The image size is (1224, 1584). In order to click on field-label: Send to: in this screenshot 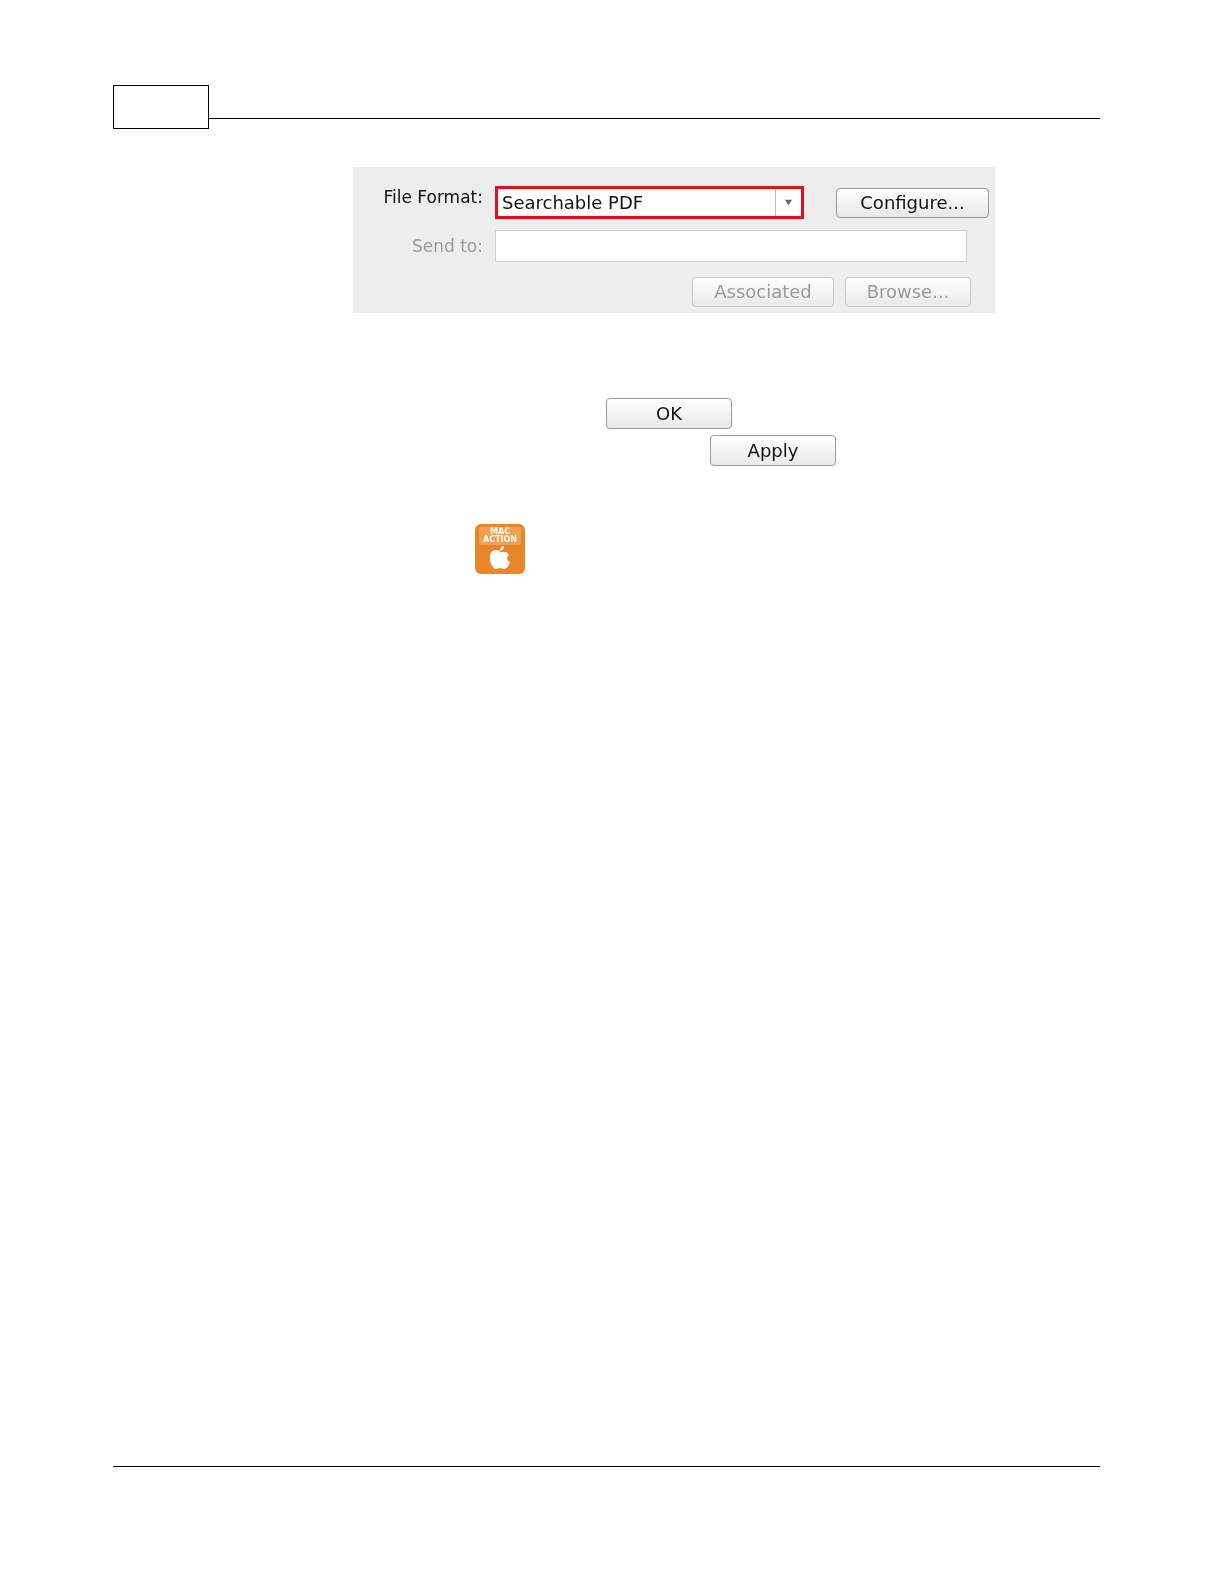, I will do `click(447, 247)`.